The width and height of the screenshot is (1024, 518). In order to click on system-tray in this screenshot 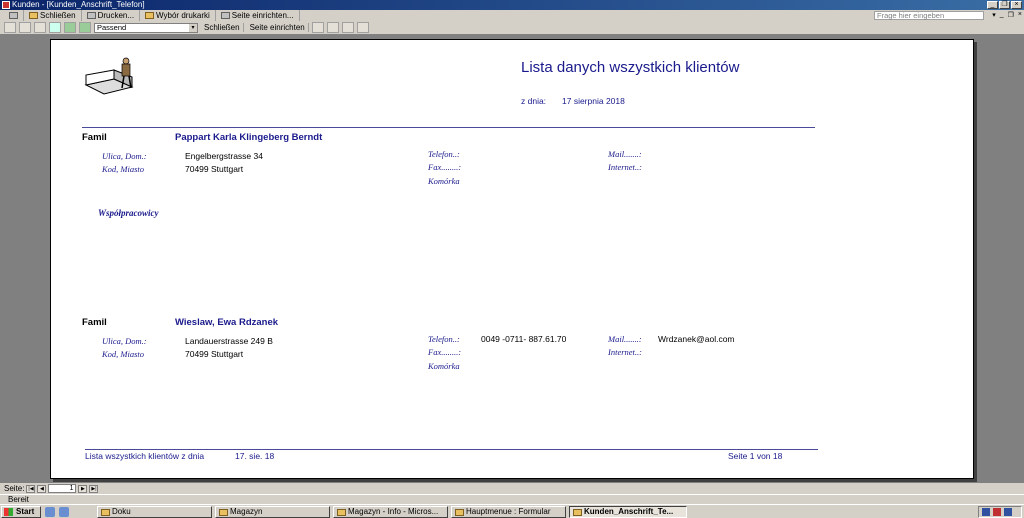, I will do `click(1000, 512)`.